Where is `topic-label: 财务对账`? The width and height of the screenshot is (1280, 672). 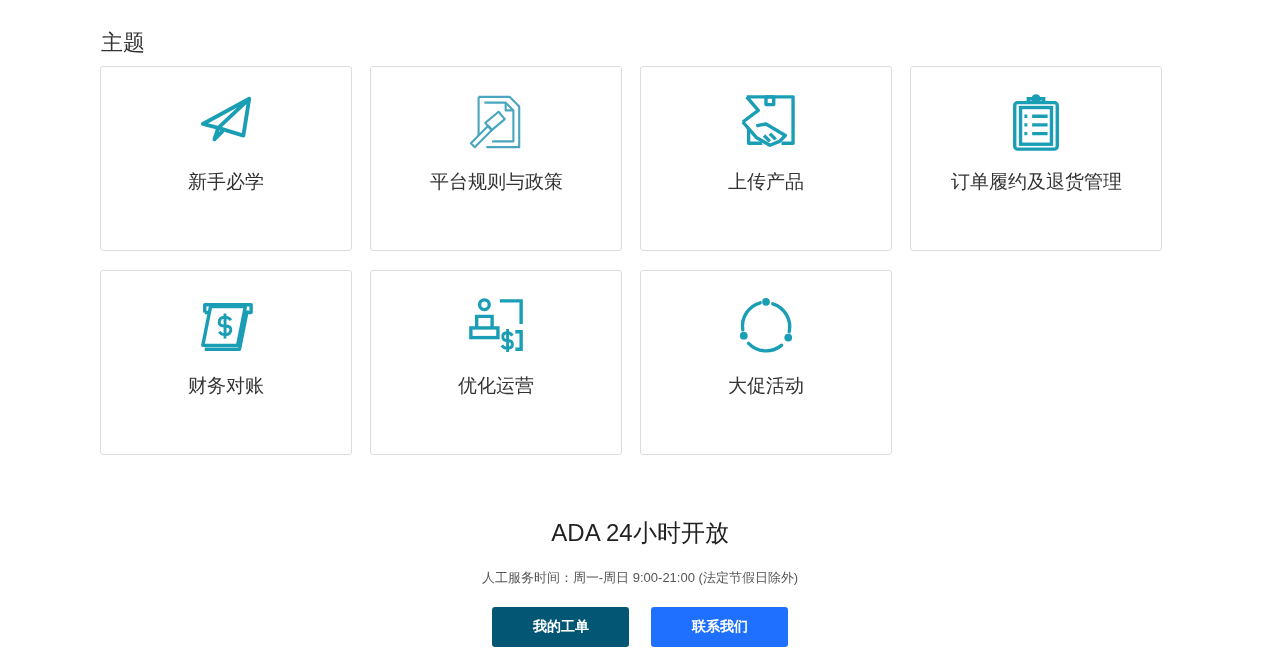 topic-label: 财务对账 is located at coordinates (226, 386).